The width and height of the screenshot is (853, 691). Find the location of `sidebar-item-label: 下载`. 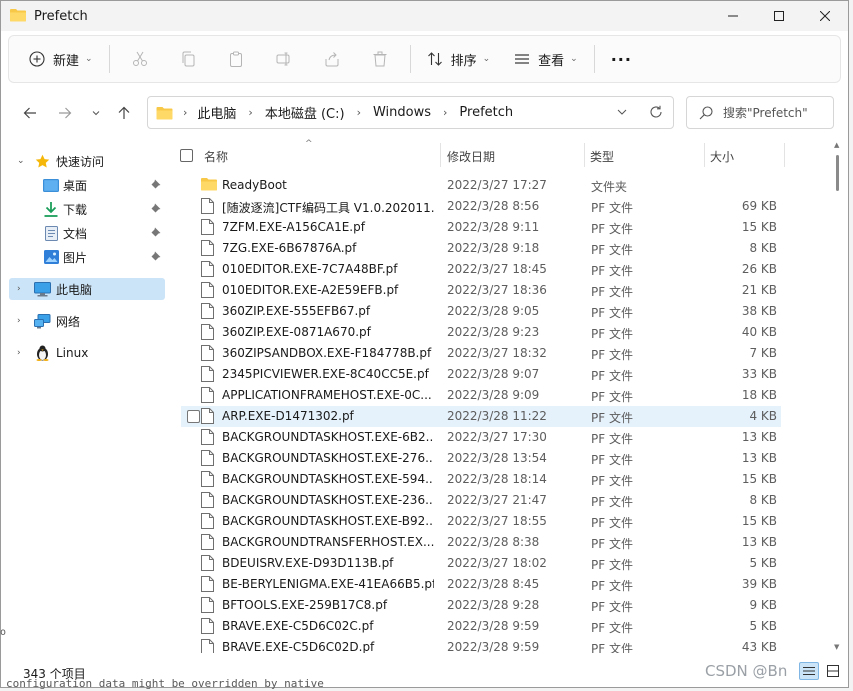

sidebar-item-label: 下载 is located at coordinates (75, 209).